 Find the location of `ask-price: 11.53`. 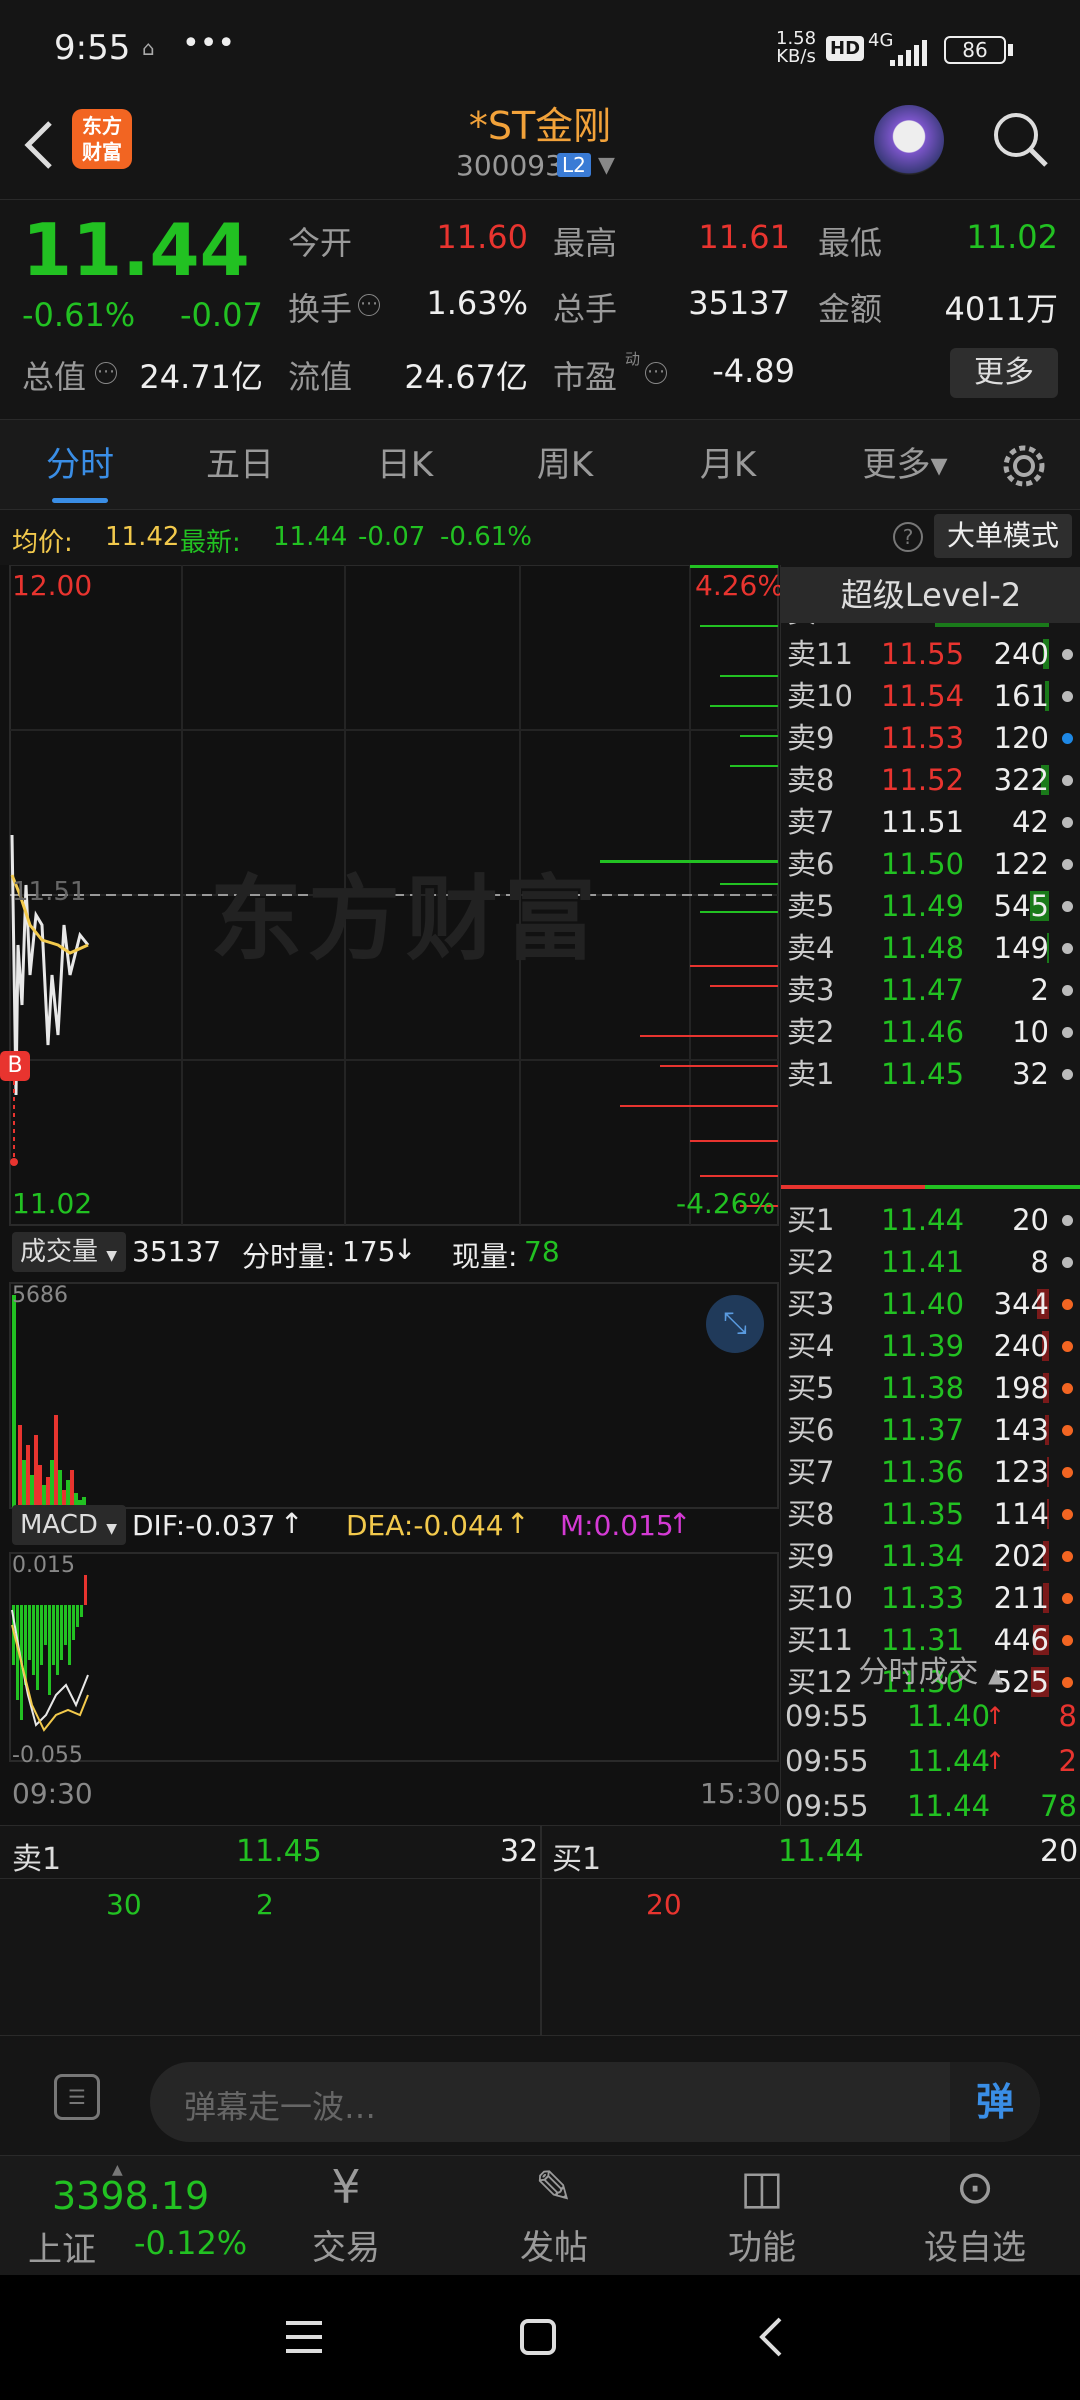

ask-price: 11.53 is located at coordinates (923, 738).